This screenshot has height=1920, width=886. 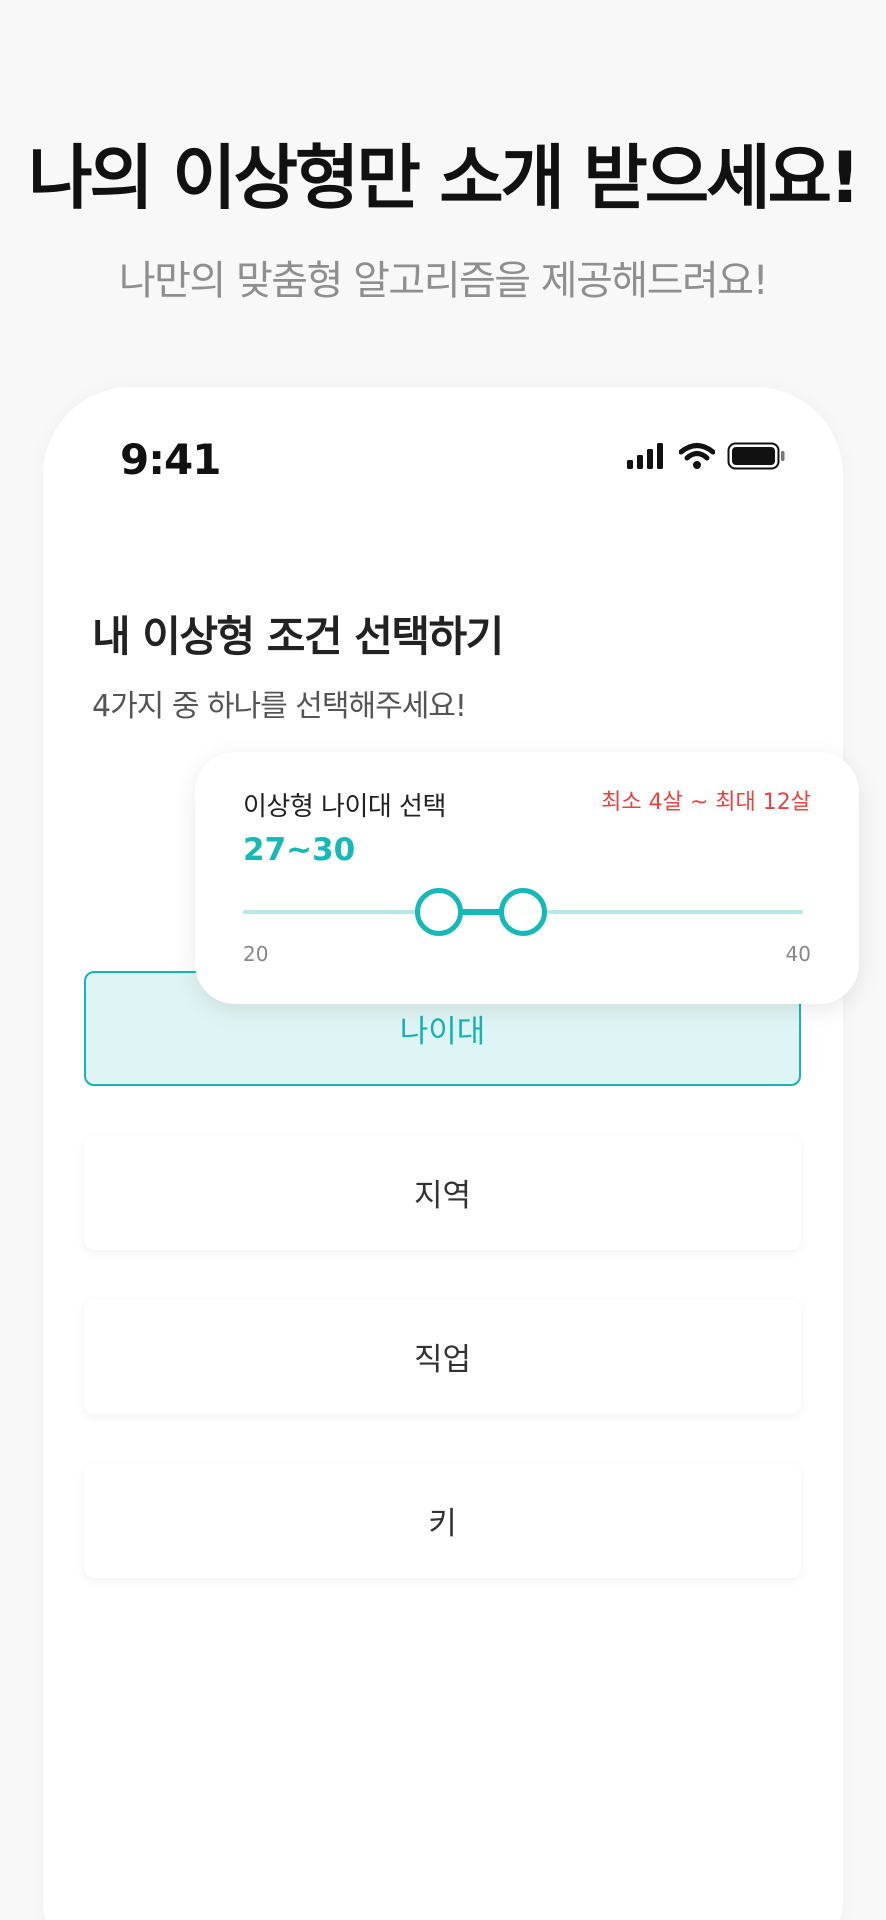 I want to click on age-range-popup: 이상형 나이대 선택 최소 4살 ~ 최대 12살 27~30 20 40, so click(x=527, y=878).